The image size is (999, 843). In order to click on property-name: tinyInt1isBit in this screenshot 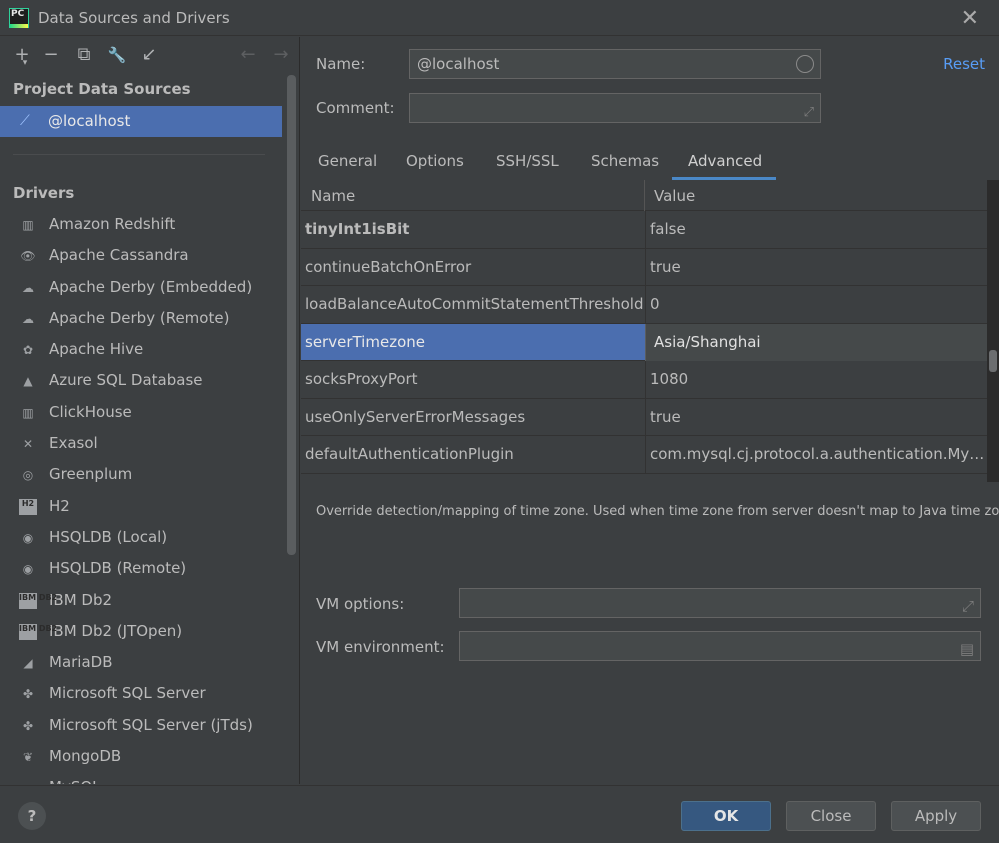, I will do `click(357, 229)`.